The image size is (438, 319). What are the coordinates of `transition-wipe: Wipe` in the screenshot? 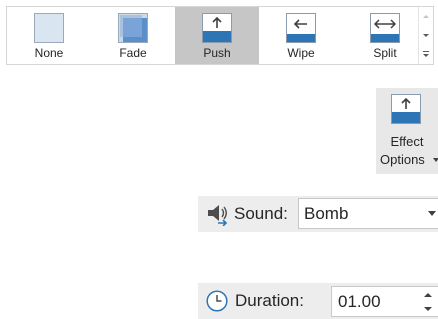 It's located at (301, 35).